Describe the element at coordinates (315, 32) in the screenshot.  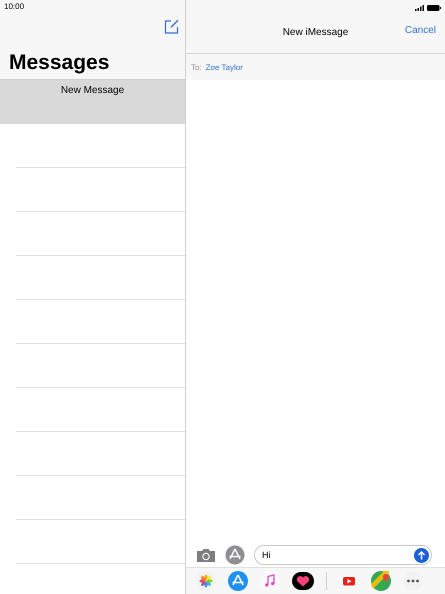
I see `compose-title: New iMessage` at that location.